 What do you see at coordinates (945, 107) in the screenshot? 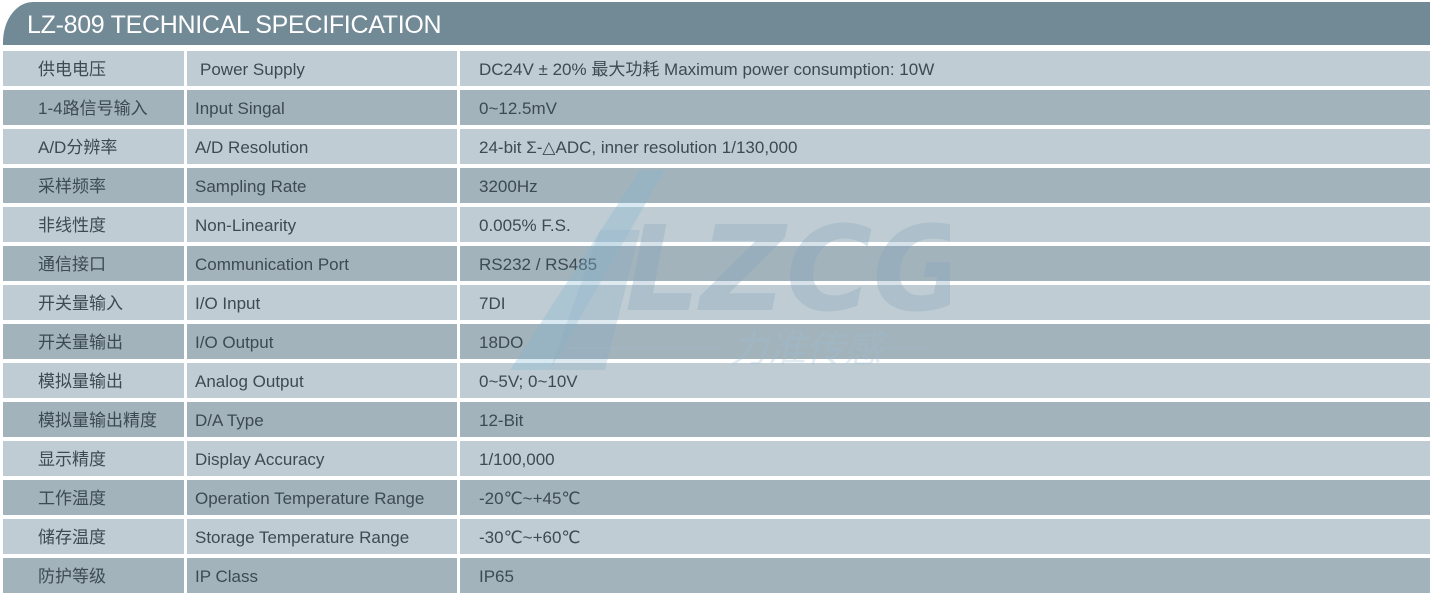
I see `spec-value: 0~12.5mV` at bounding box center [945, 107].